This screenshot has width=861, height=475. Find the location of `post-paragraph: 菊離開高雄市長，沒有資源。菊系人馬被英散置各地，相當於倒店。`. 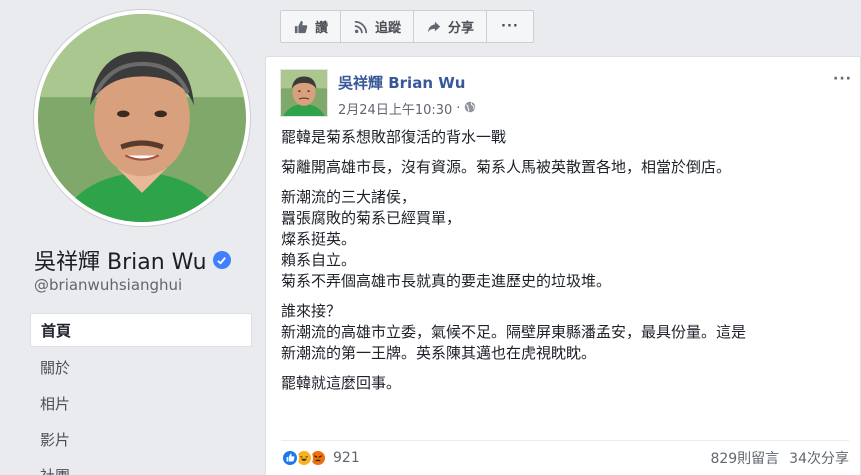

post-paragraph: 菊離開高雄市長，沒有資源。菊系人馬被英散置各地，相當於倒店。 is located at coordinates (566, 167).